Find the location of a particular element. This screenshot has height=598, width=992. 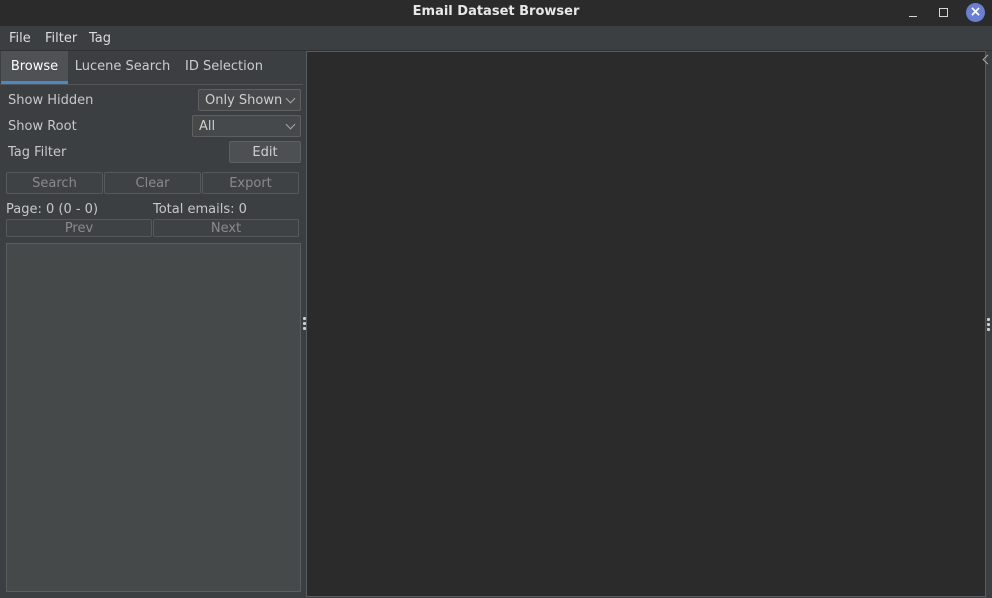

total-emails: Total emails: 0 is located at coordinates (200, 209).